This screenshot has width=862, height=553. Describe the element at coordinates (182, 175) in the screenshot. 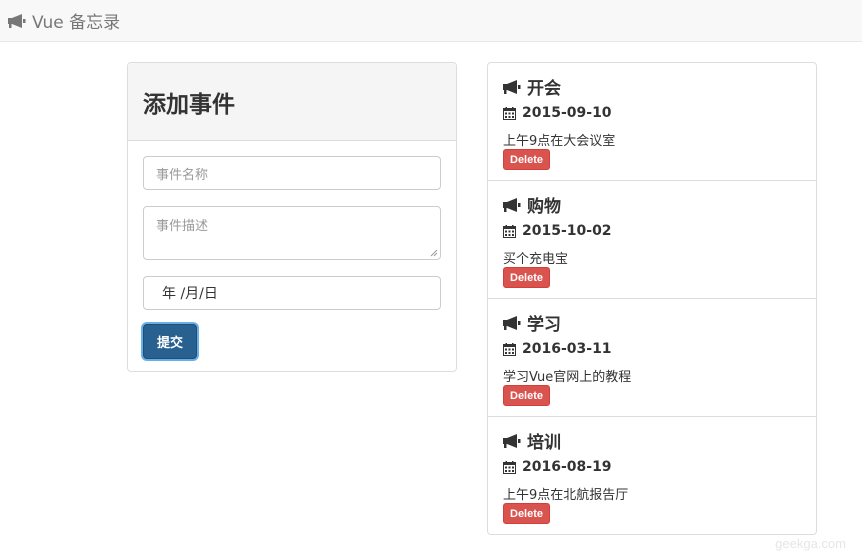

I see `event-name-placeholder: 事件名称` at that location.